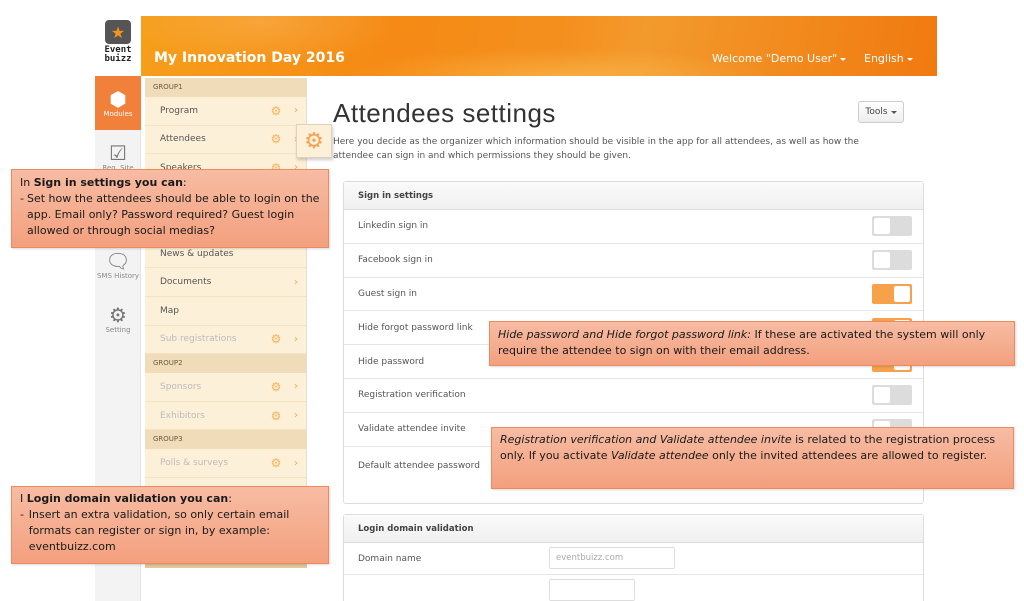 The width and height of the screenshot is (1024, 601). Describe the element at coordinates (198, 339) in the screenshot. I see `module-label: Sub registrations` at that location.